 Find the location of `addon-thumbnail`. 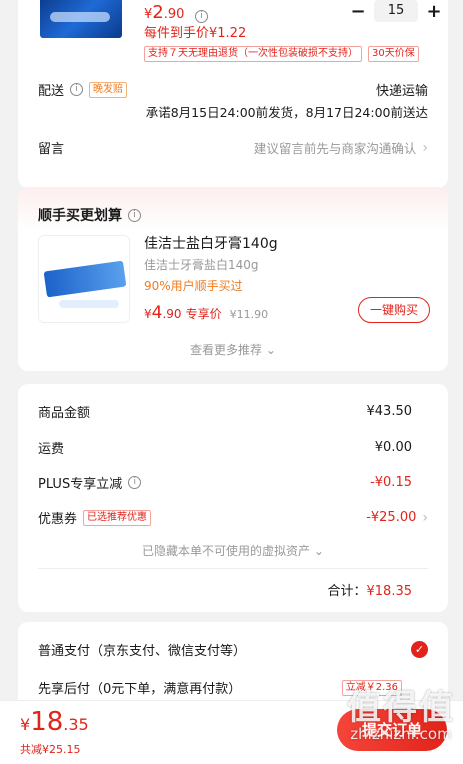

addon-thumbnail is located at coordinates (84, 279).